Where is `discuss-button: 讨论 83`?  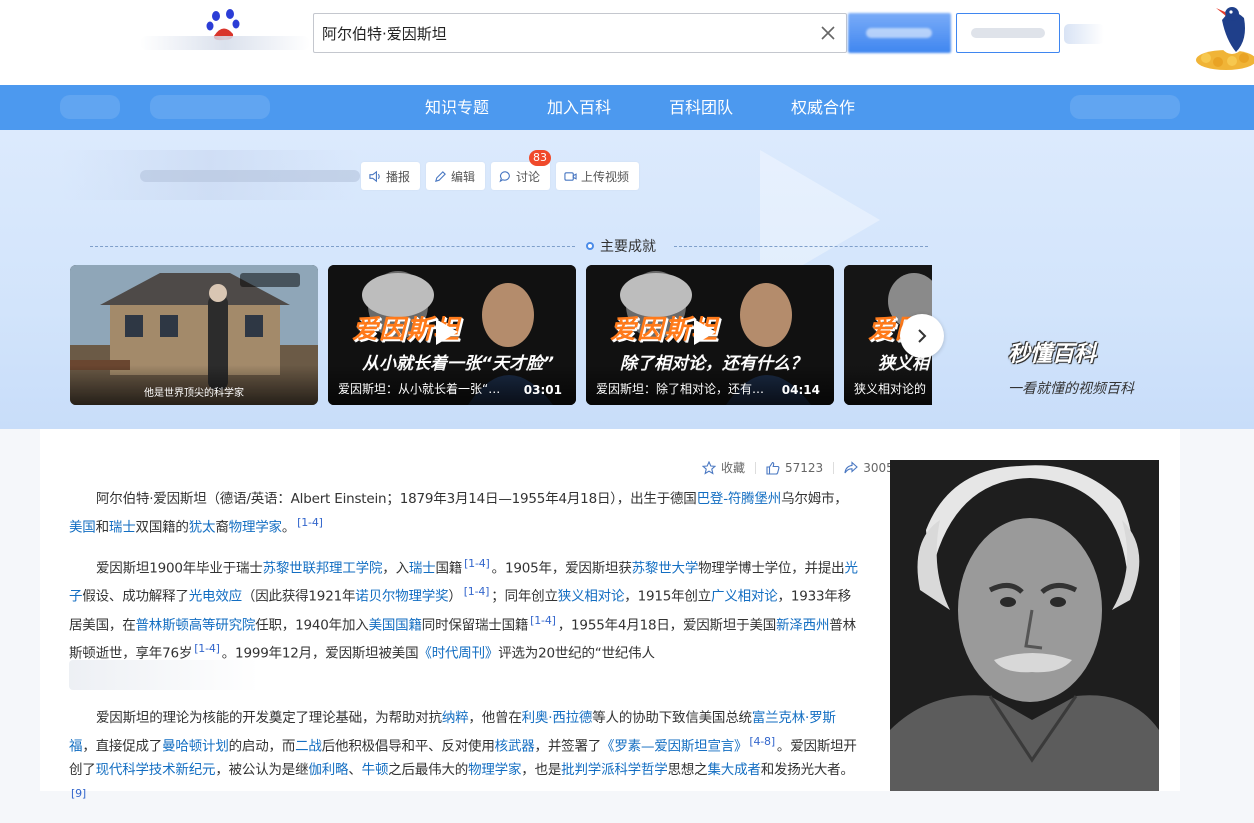 discuss-button: 讨论 83 is located at coordinates (521, 170).